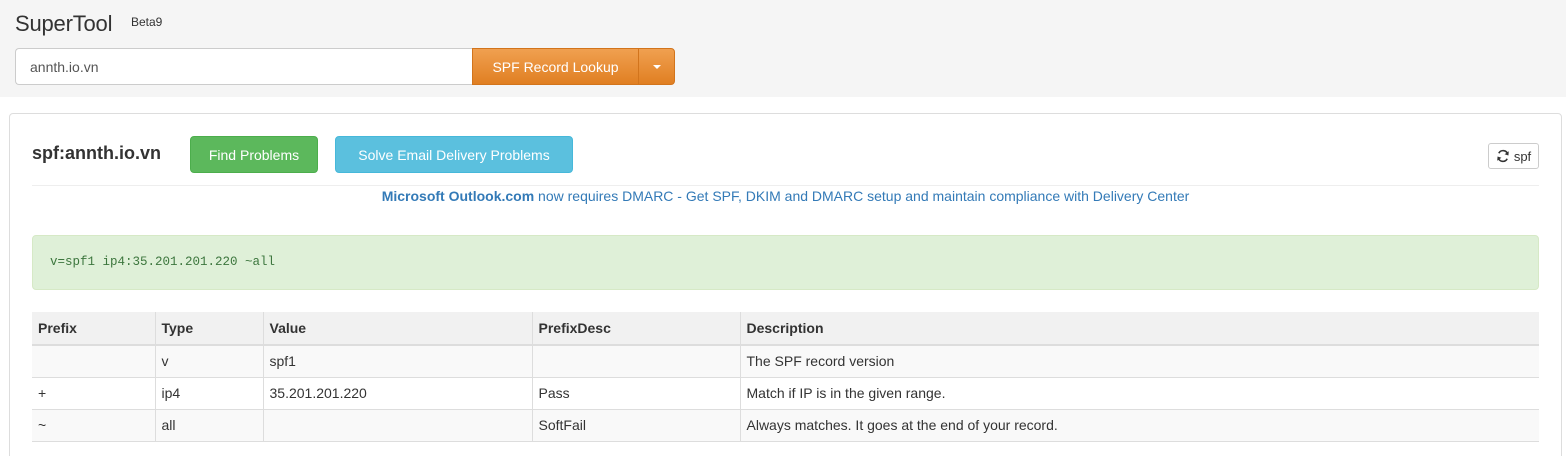  I want to click on table-cell: Match if IP is in the given range., so click(1139, 392).